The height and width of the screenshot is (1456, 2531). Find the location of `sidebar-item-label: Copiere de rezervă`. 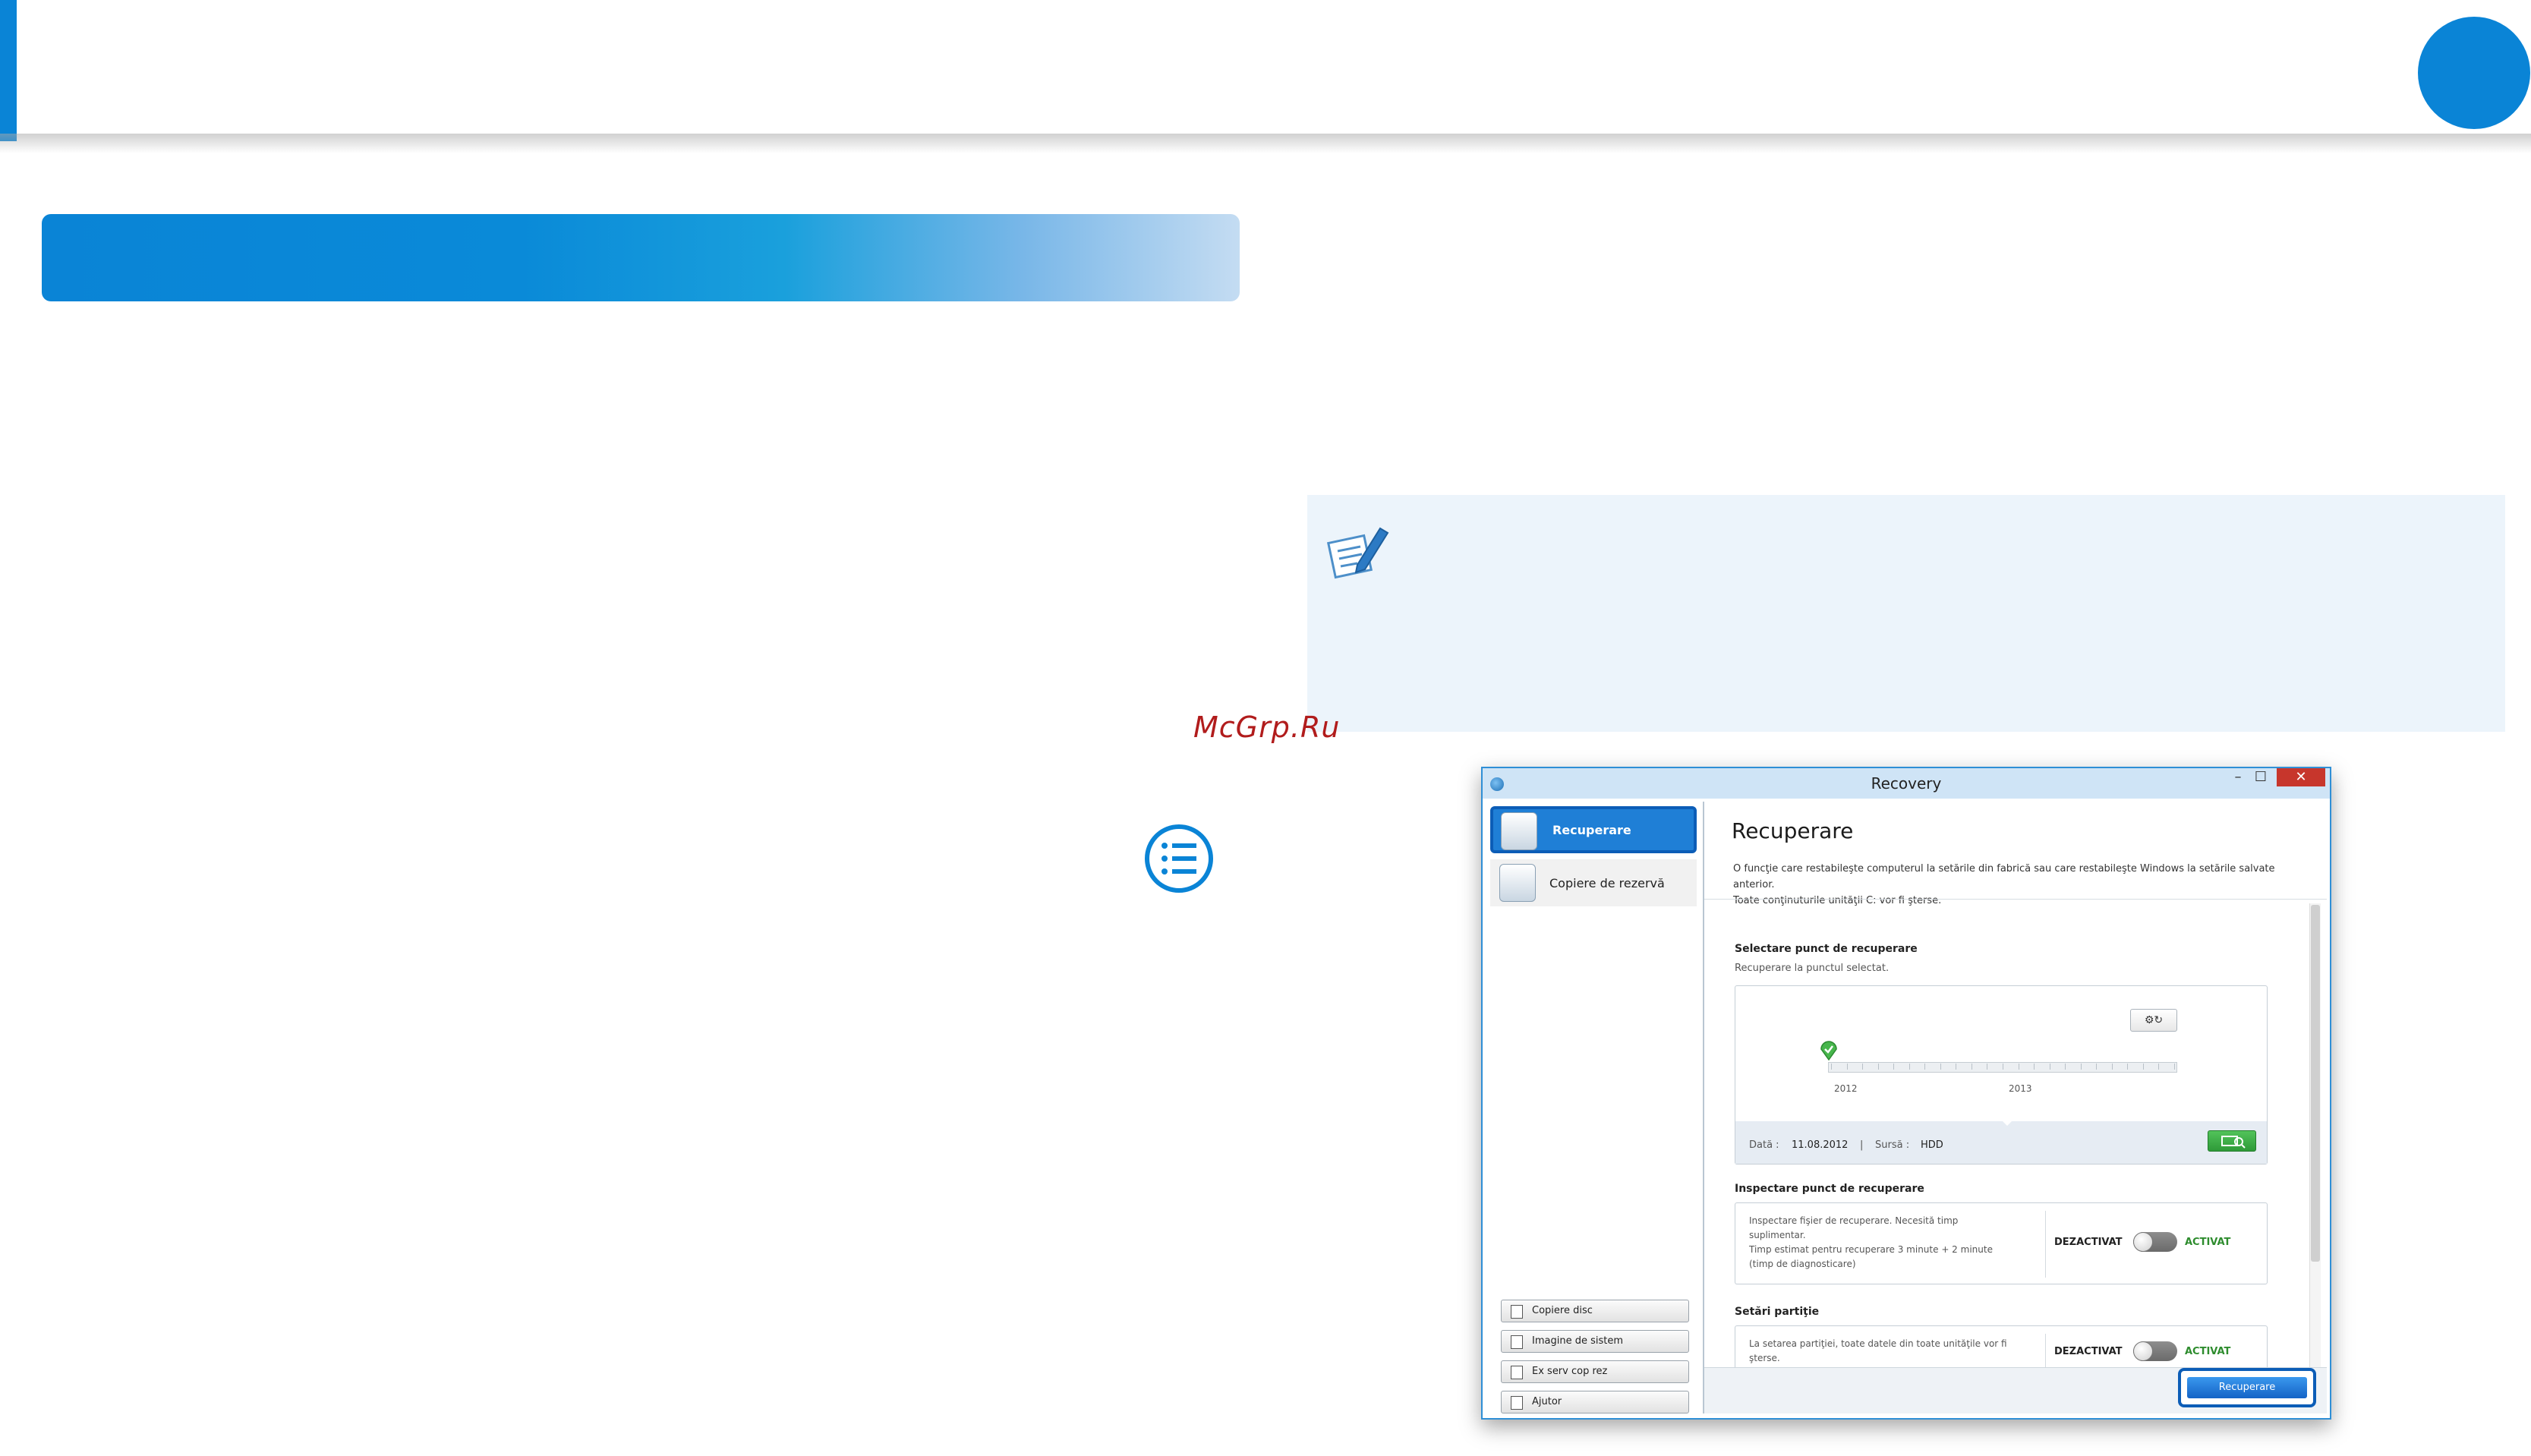

sidebar-item-label: Copiere de rezervă is located at coordinates (1607, 883).